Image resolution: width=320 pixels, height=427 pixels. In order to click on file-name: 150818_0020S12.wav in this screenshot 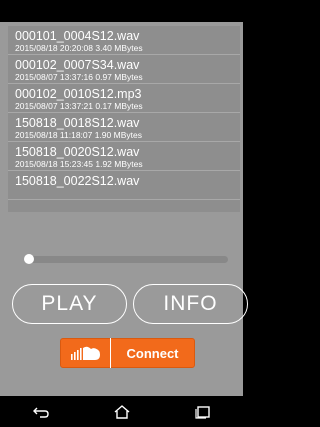, I will do `click(77, 152)`.